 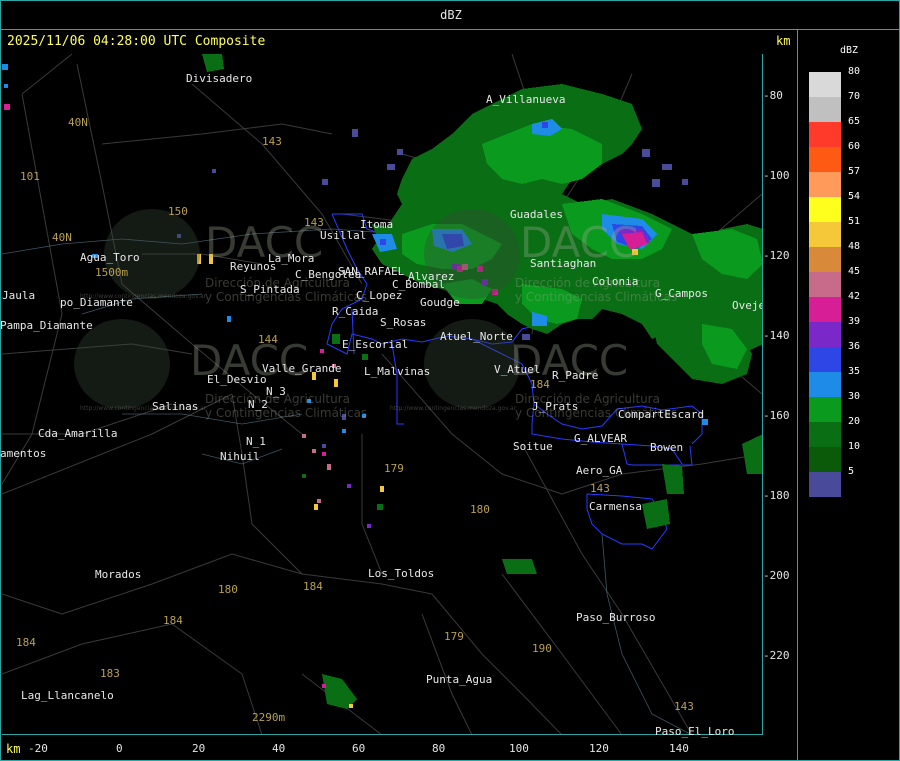 I want to click on place-label: amentos, so click(x=23, y=453).